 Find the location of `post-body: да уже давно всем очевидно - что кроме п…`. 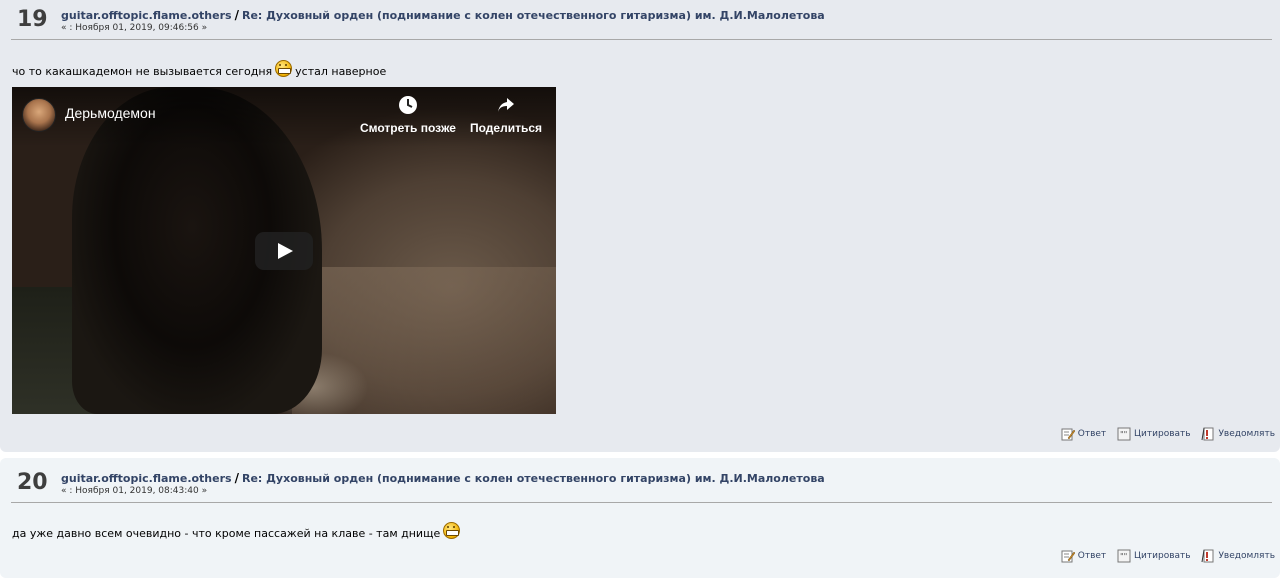

post-body: да уже давно всем очевидно - что кроме п… is located at coordinates (237, 531).